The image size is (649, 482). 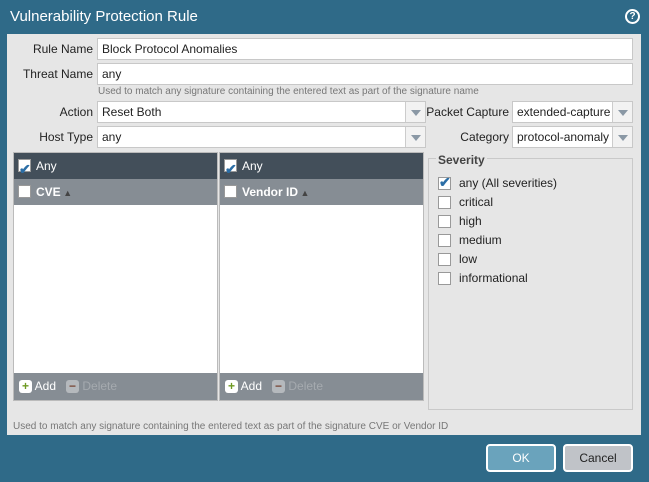 What do you see at coordinates (470, 221) in the screenshot?
I see `severity-label: high` at bounding box center [470, 221].